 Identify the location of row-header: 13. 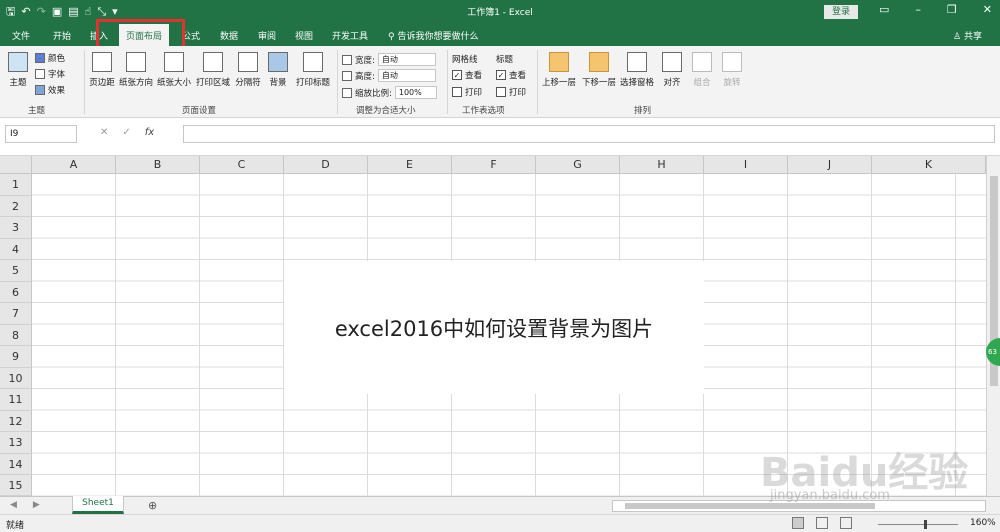
(16, 443).